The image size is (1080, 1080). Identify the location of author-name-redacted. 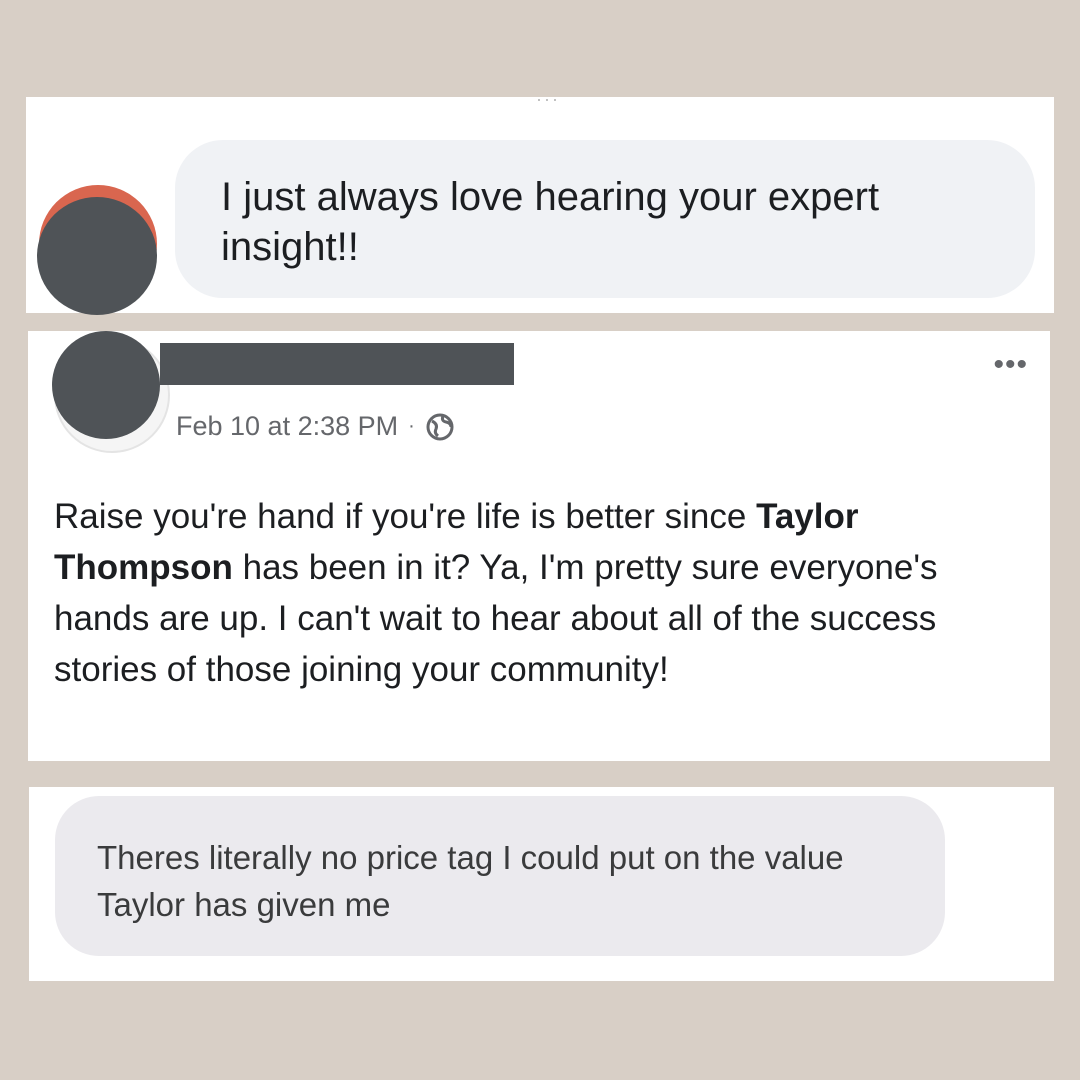
(337, 364).